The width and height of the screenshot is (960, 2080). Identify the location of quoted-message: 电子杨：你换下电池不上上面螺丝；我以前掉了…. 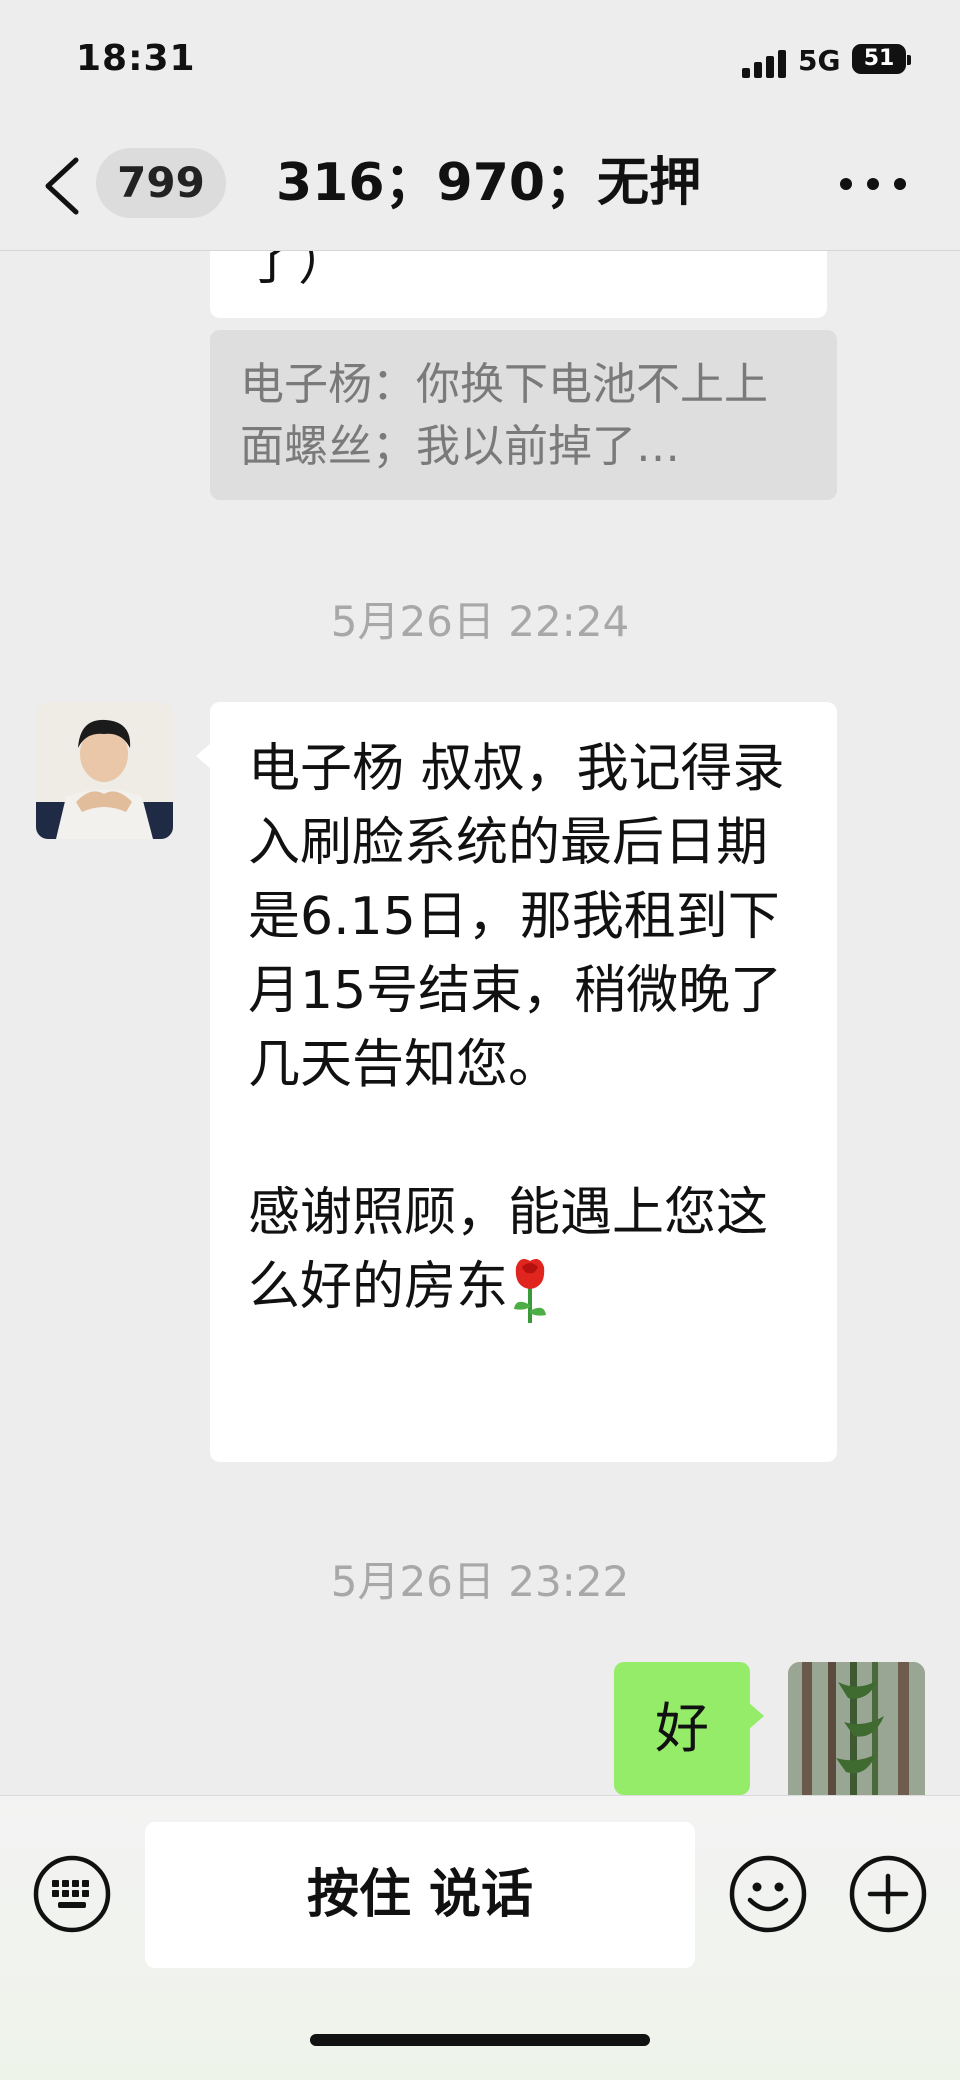
(523, 415).